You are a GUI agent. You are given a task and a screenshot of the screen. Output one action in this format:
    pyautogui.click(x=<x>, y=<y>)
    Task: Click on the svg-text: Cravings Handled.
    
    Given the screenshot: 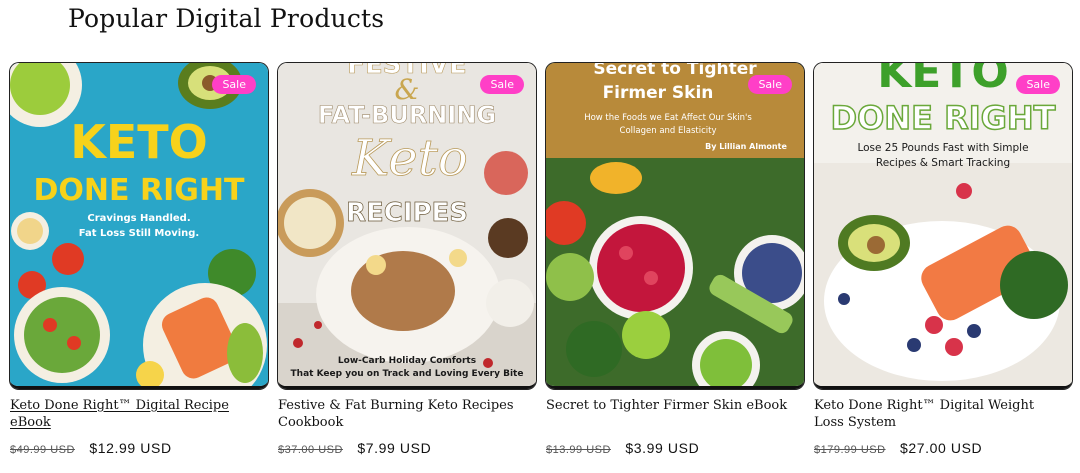 What is the action you would take?
    pyautogui.click(x=138, y=218)
    